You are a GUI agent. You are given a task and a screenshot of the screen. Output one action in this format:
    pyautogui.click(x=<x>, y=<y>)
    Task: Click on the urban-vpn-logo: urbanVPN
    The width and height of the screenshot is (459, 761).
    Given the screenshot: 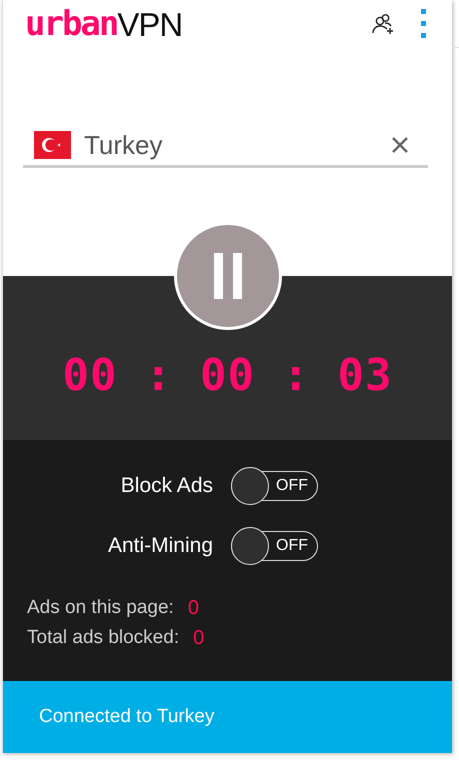 What is the action you would take?
    pyautogui.click(x=103, y=23)
    